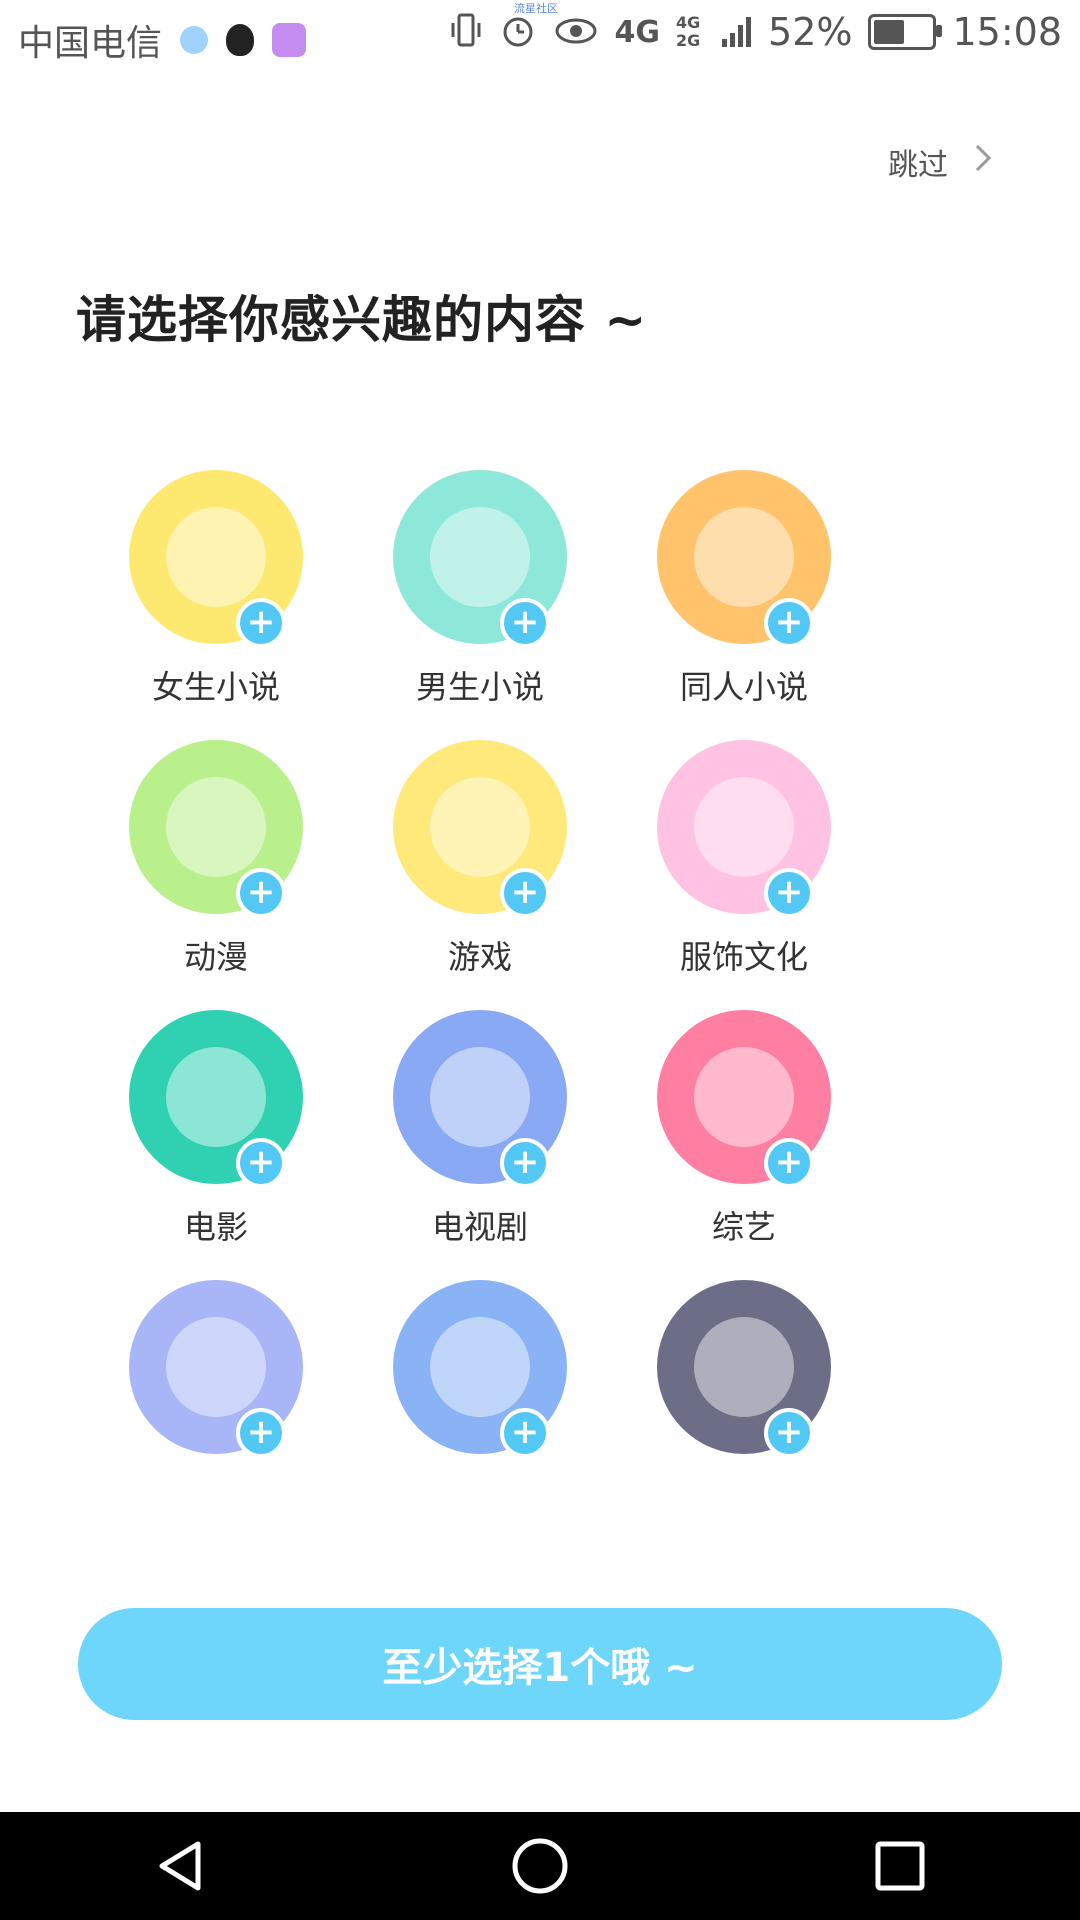 The width and height of the screenshot is (1080, 1920). Describe the element at coordinates (479, 957) in the screenshot. I see `interest-label: 游戏` at that location.